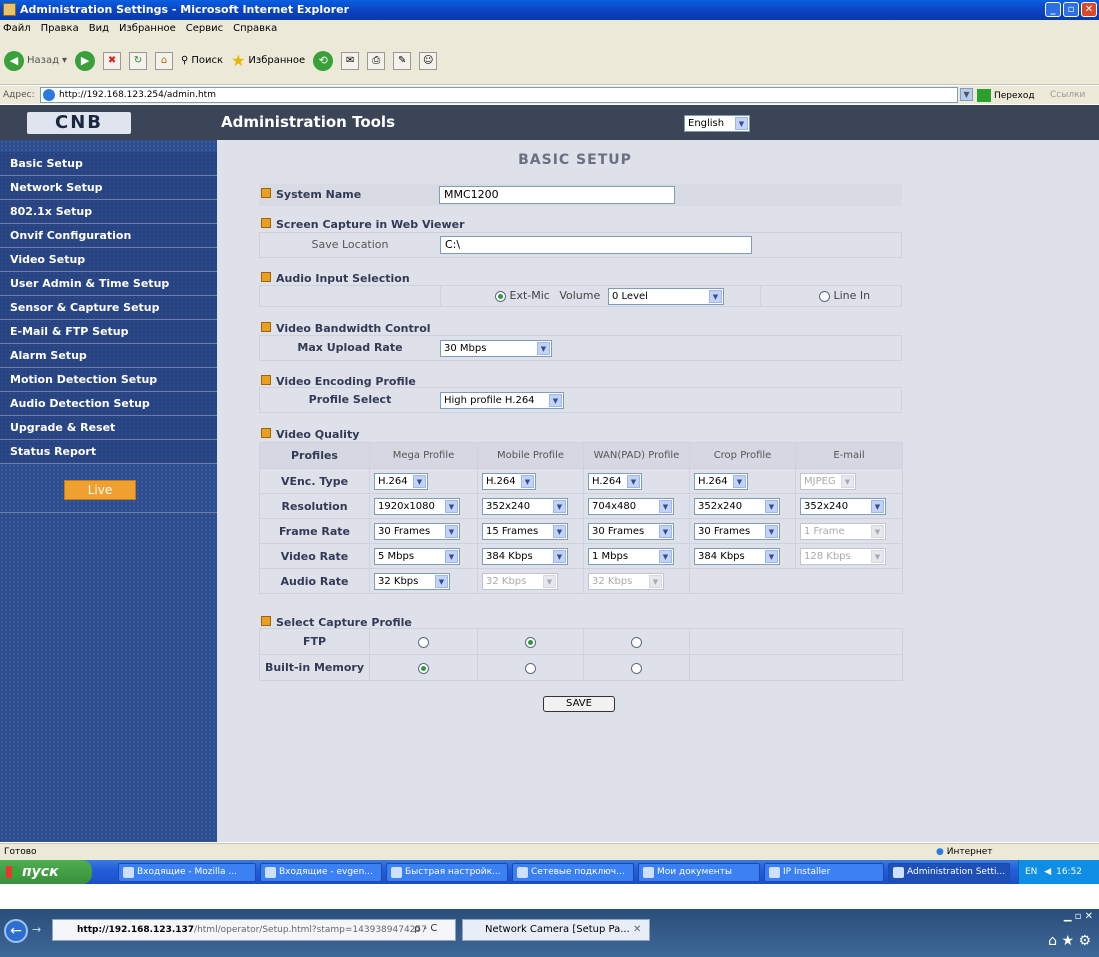 This screenshot has width=1099, height=957. What do you see at coordinates (108, 236) in the screenshot?
I see `sidebar-item-onvif: Onvif Configuration` at bounding box center [108, 236].